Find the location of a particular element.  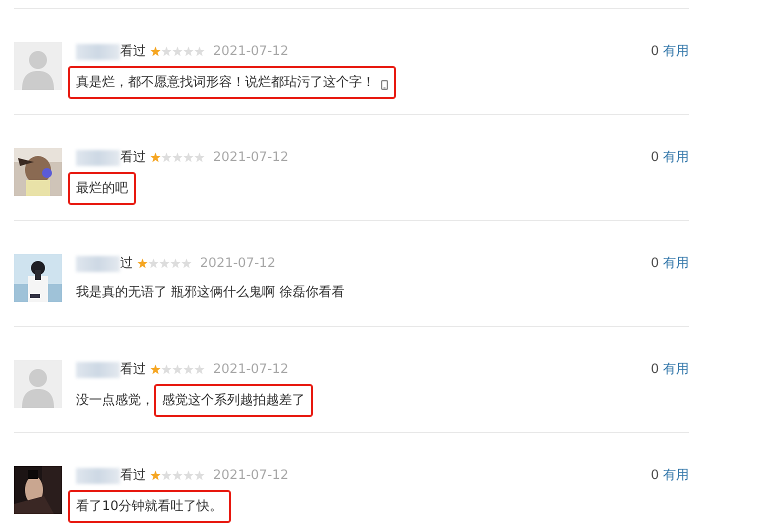

watched-label: 过 is located at coordinates (126, 264).